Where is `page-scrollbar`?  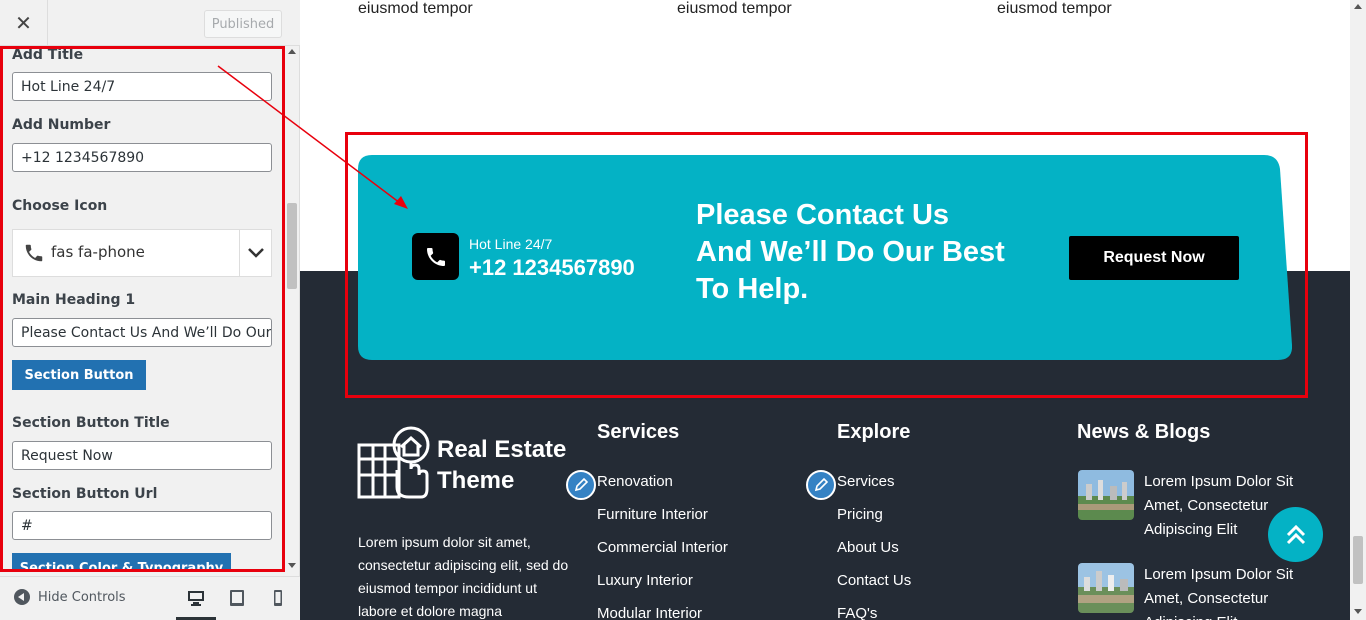
page-scrollbar is located at coordinates (1358, 310).